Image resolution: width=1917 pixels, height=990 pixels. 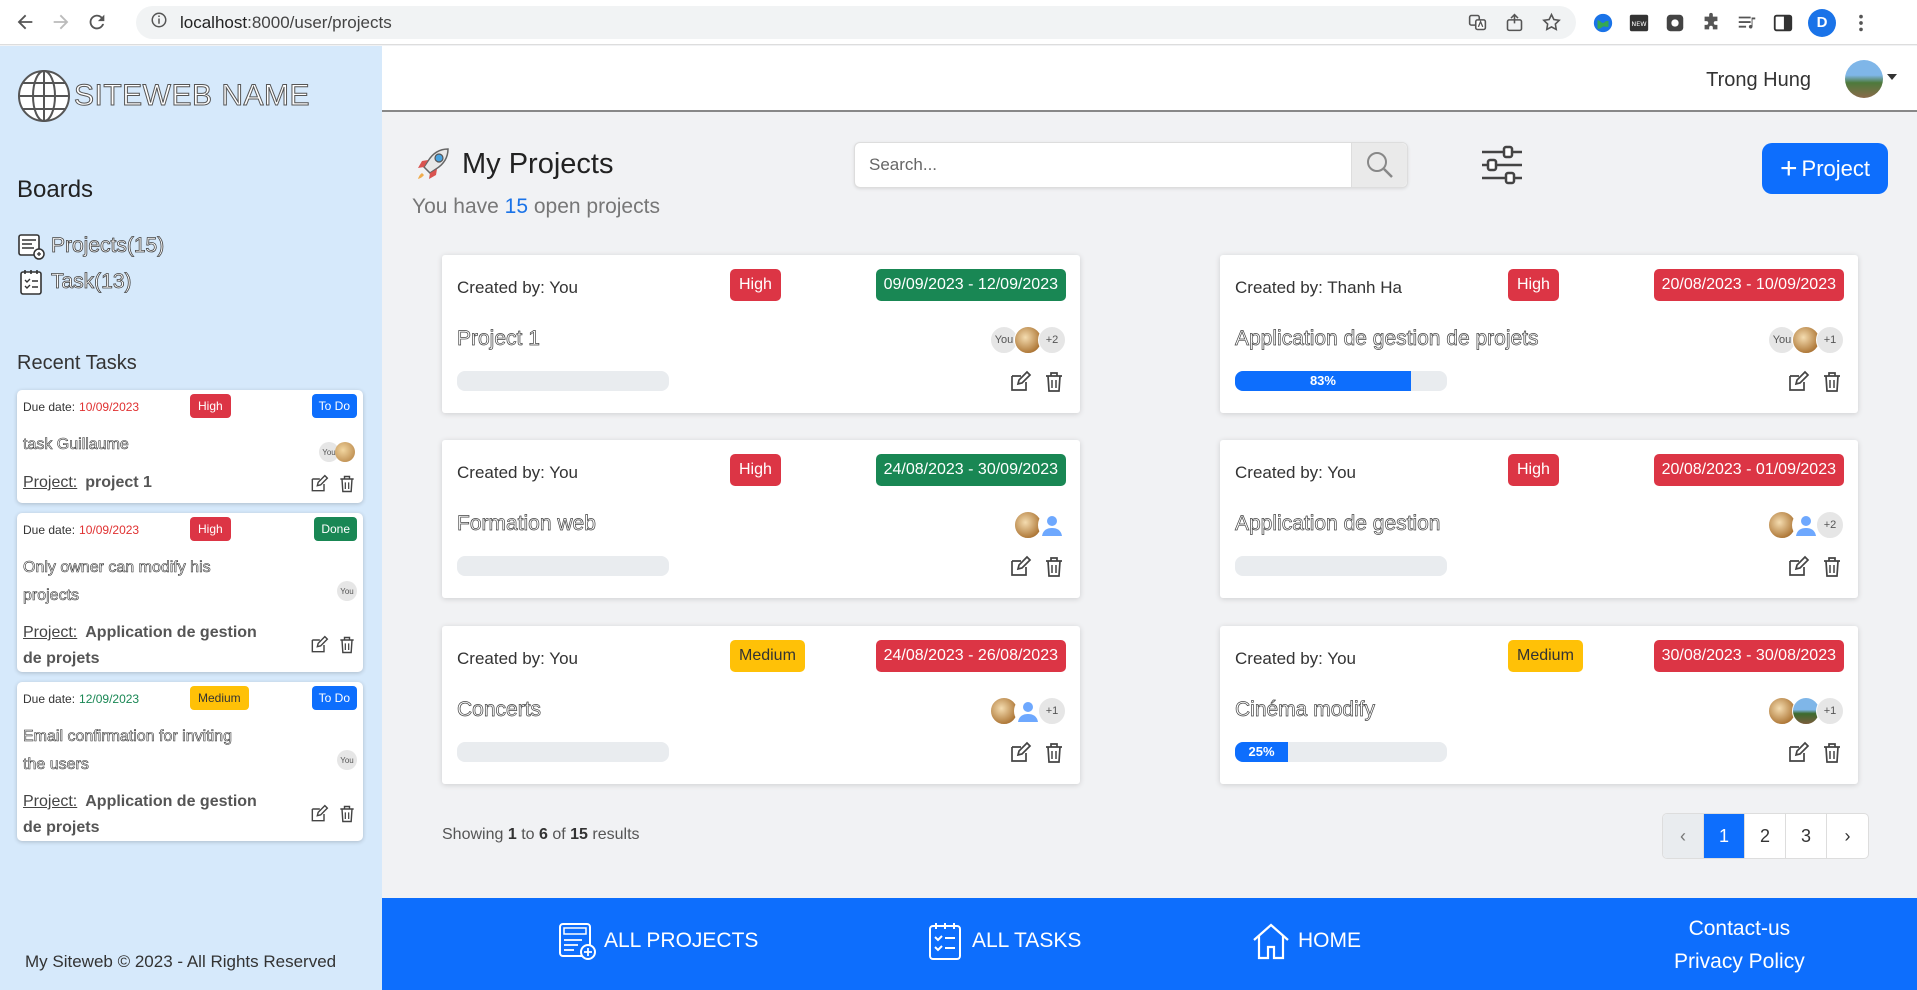 I want to click on date-range-badge: 24/08/2023 - 30/09/2023, so click(x=970, y=470).